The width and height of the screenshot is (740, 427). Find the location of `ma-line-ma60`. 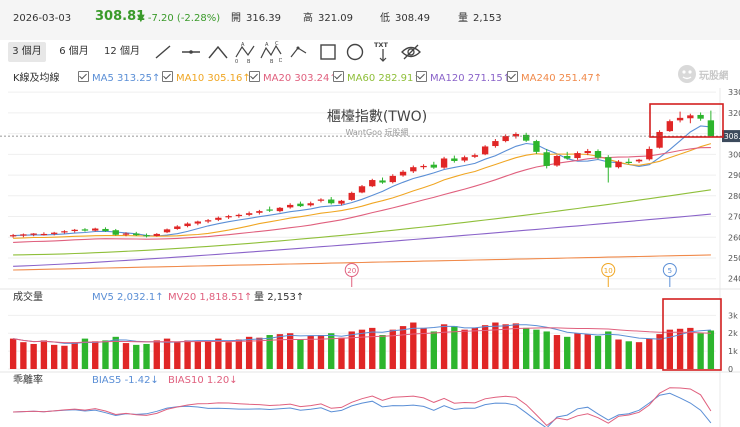

ma-line-ma60 is located at coordinates (362, 222).